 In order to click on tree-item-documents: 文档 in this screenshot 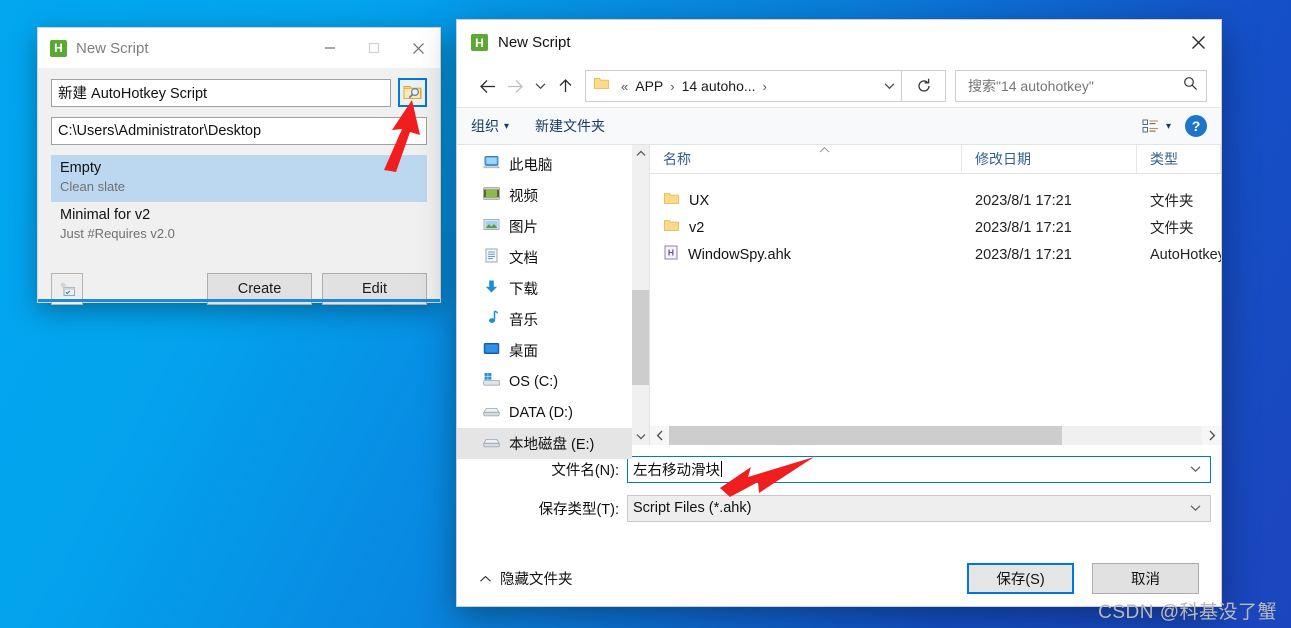, I will do `click(544, 257)`.